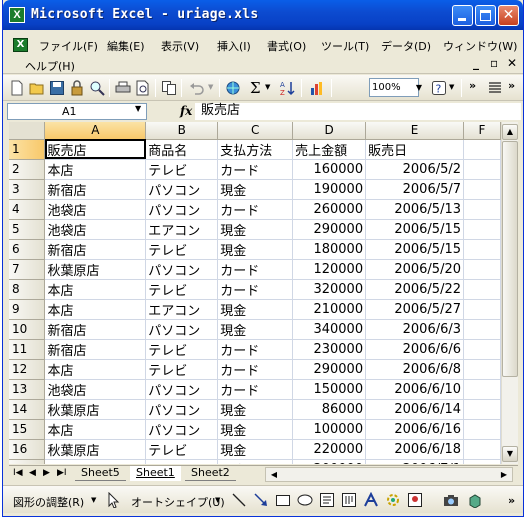  Describe the element at coordinates (327, 500) in the screenshot. I see `textbox-icon` at that location.